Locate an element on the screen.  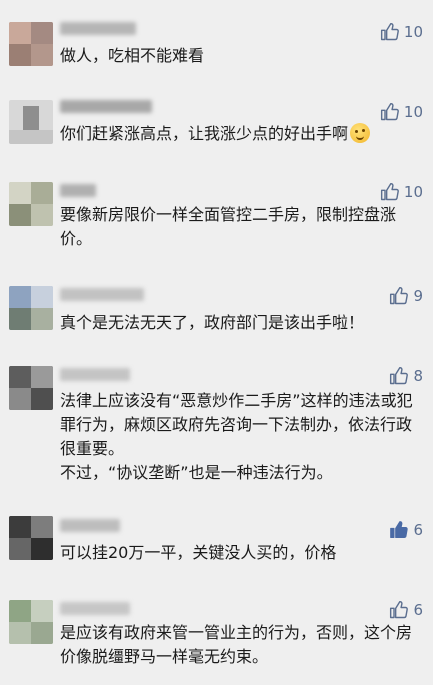
comment-item: 10 你们赶紧涨高点，让我涨少点的好出手啊 is located at coordinates (216, 132).